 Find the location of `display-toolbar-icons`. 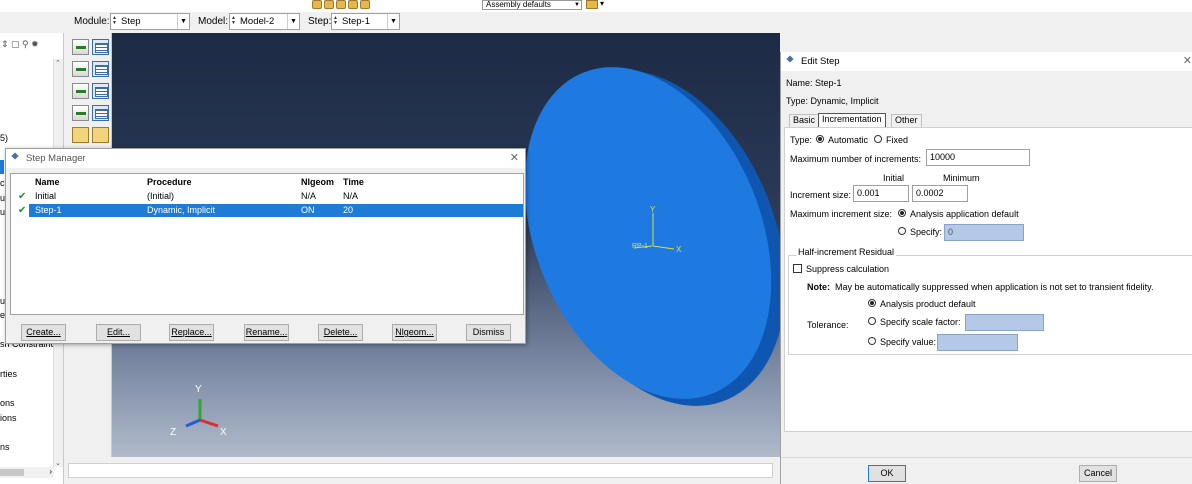

display-toolbar-icons is located at coordinates (348, 5).